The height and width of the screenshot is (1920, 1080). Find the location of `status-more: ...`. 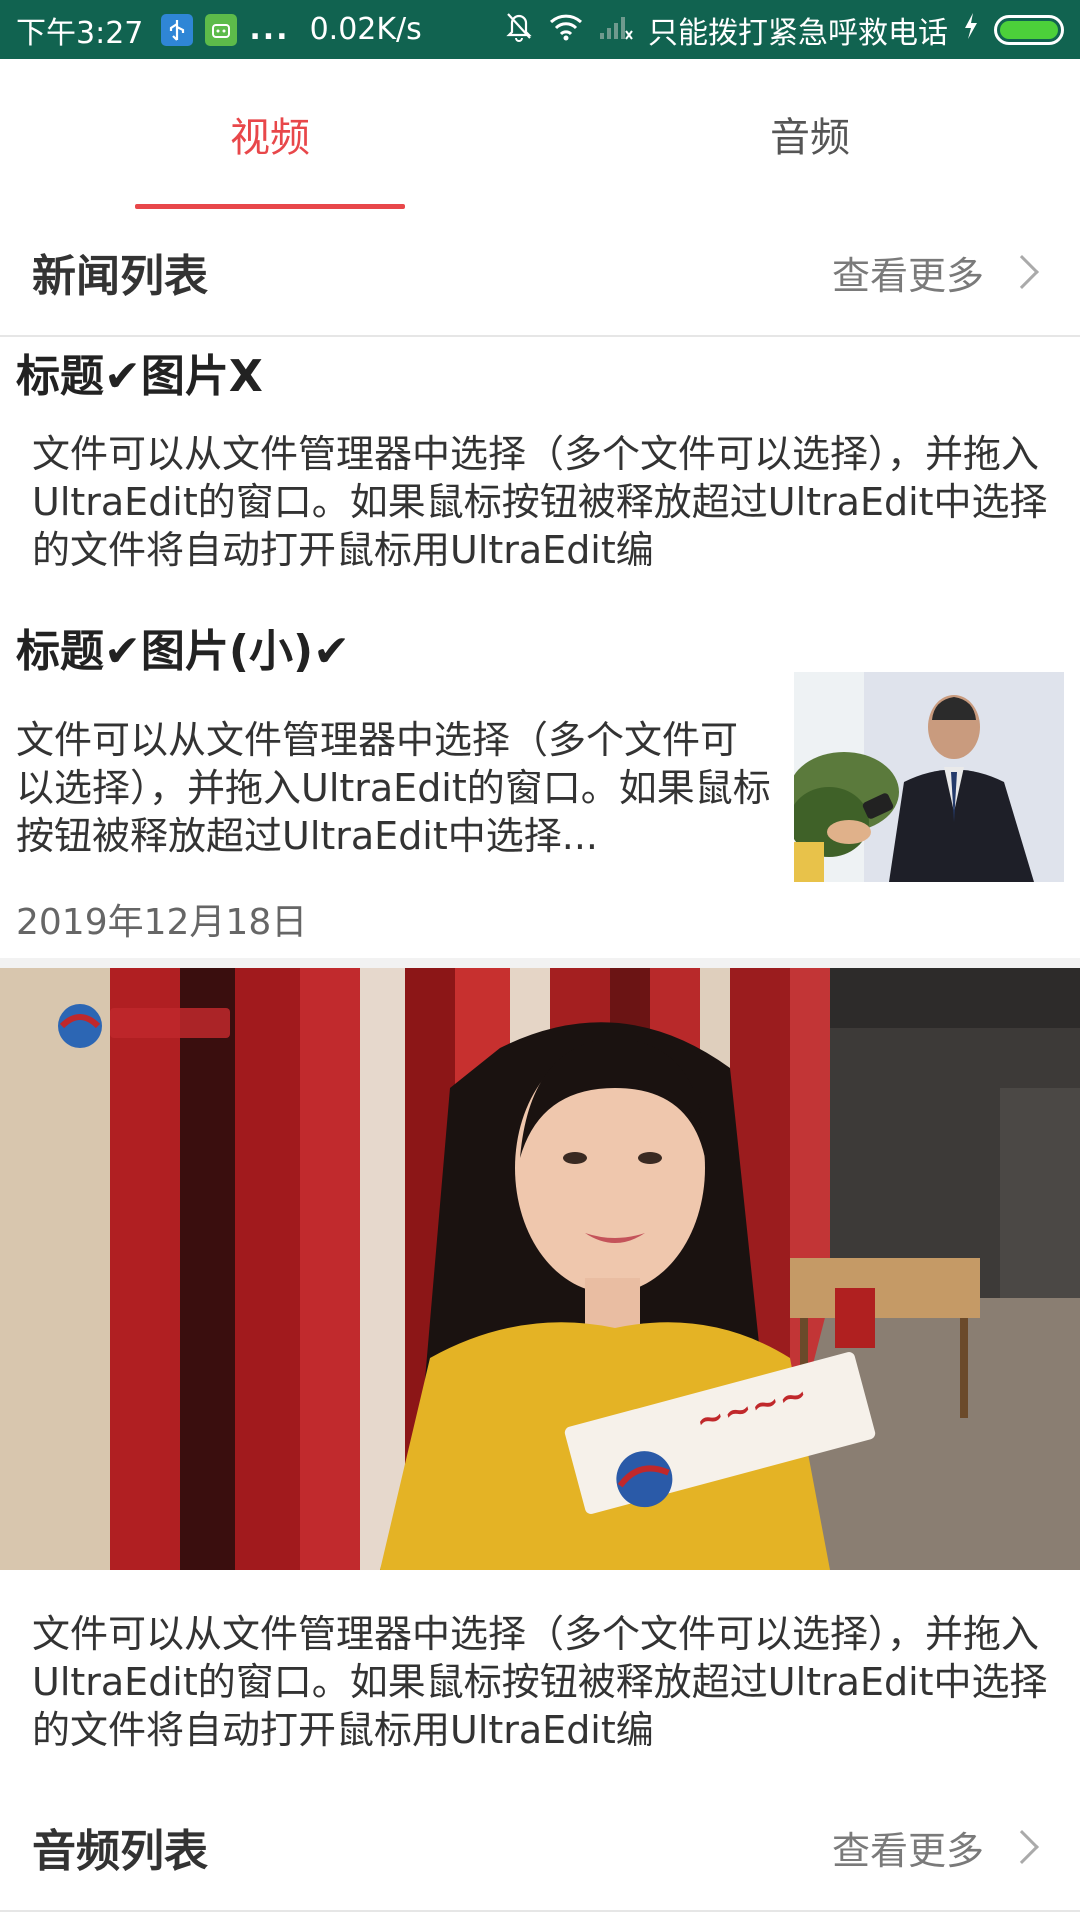

status-more: ... is located at coordinates (269, 29).